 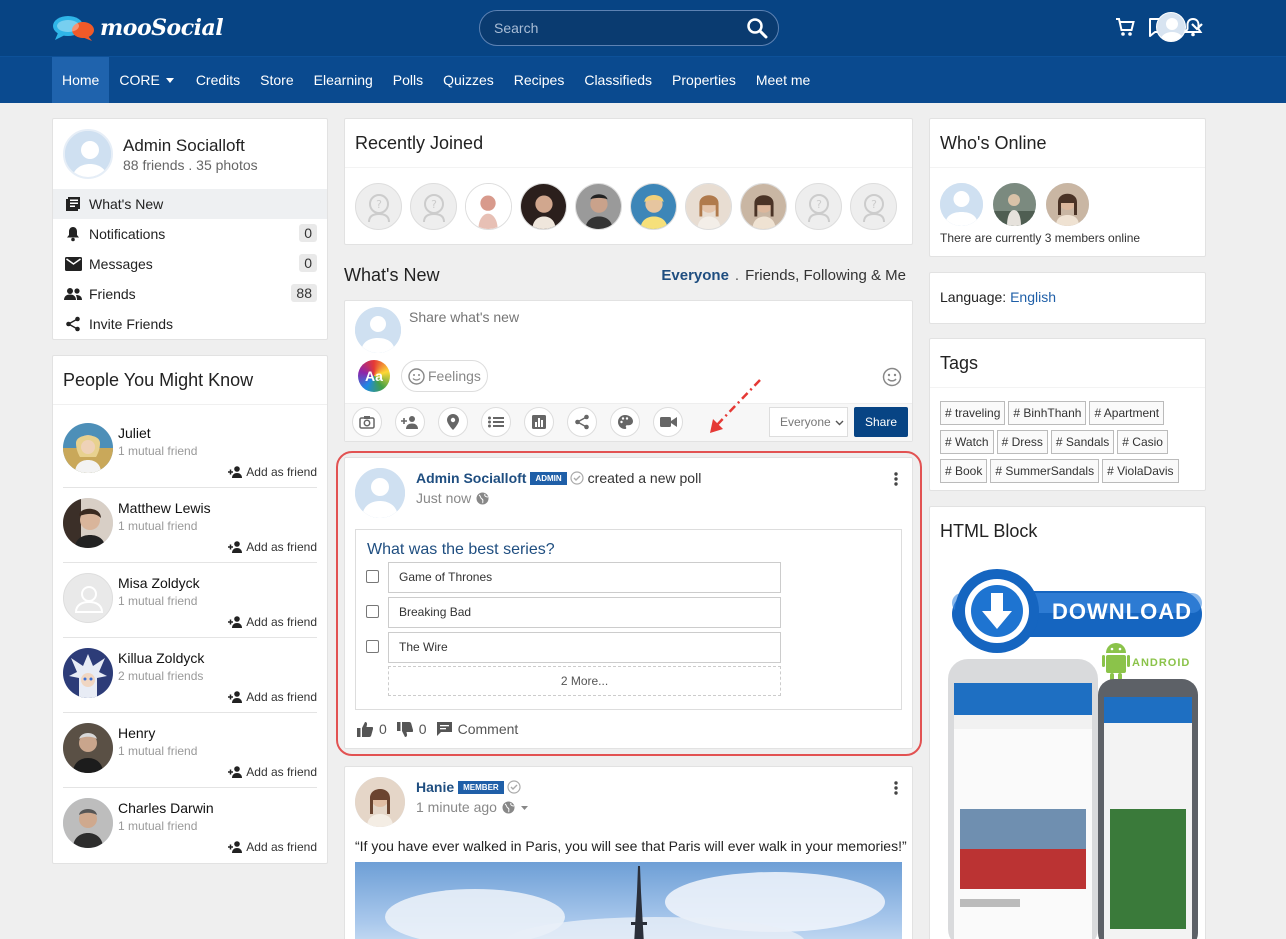 I want to click on nav-item-polls: Polls, so click(x=408, y=80).